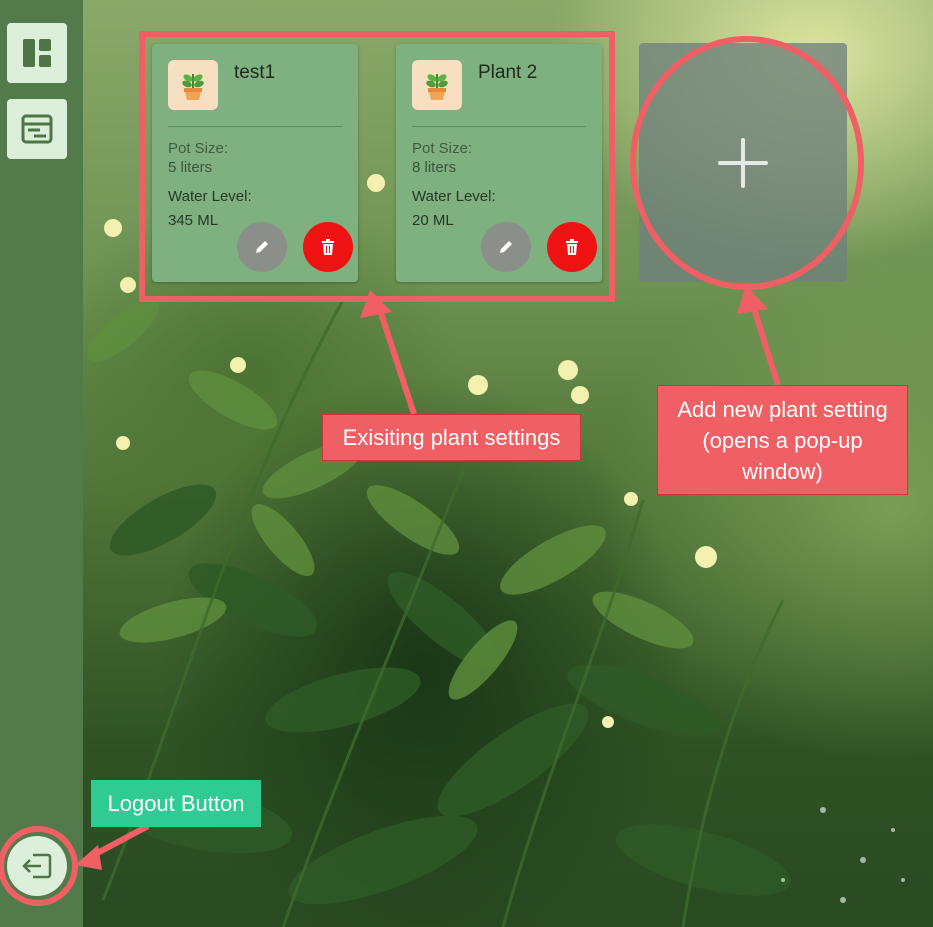  Describe the element at coordinates (451, 437) in the screenshot. I see `annotation-existing-settings: Exisiting plant settings` at that location.